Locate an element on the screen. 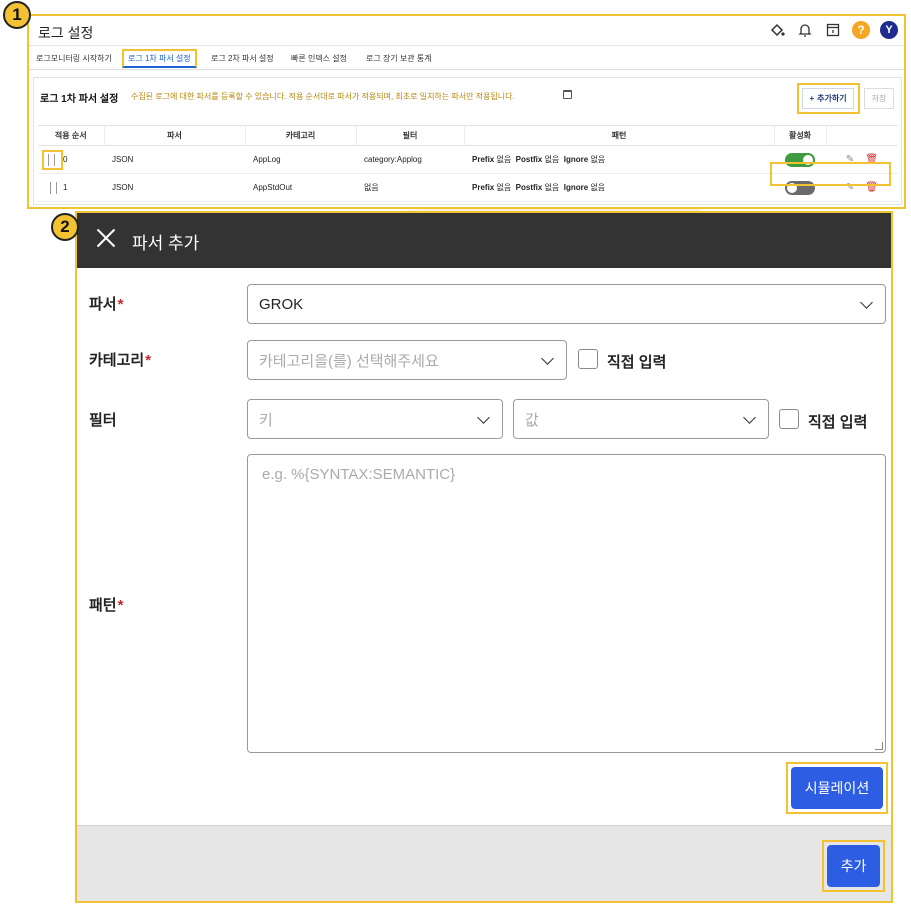 The height and width of the screenshot is (911, 911). col-filter: 필터 is located at coordinates (410, 135).